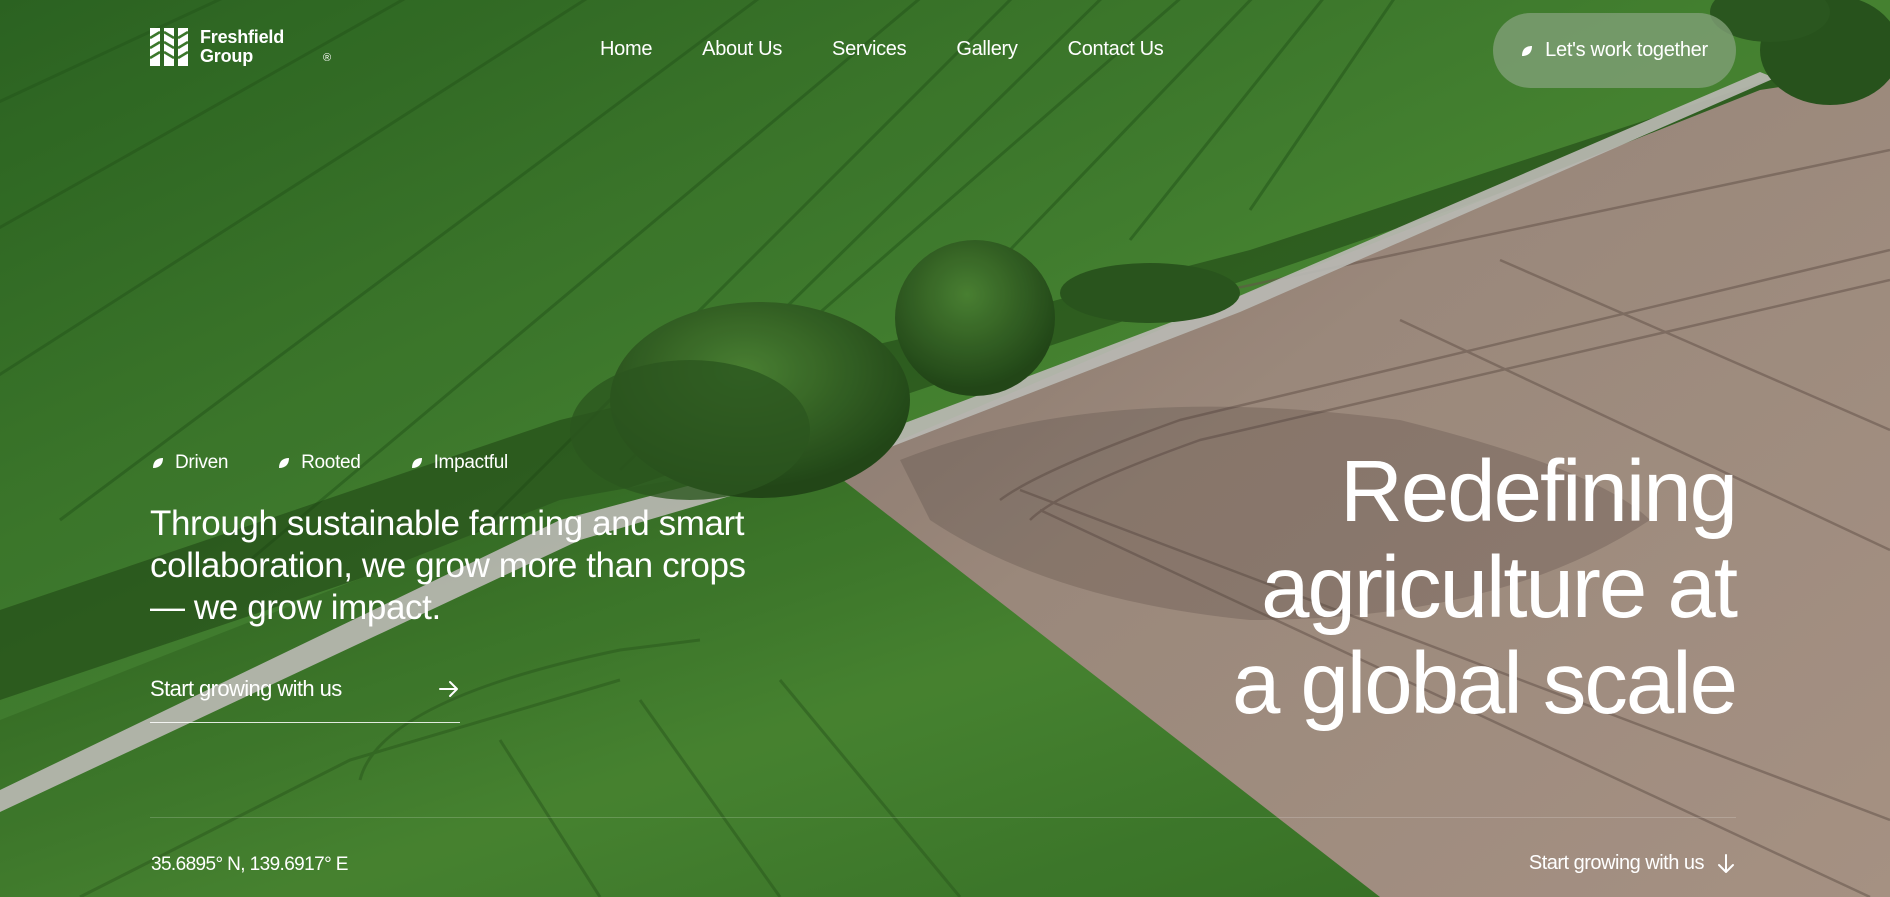 The height and width of the screenshot is (897, 1890). Describe the element at coordinates (626, 49) in the screenshot. I see `nav-link-home: Home` at that location.